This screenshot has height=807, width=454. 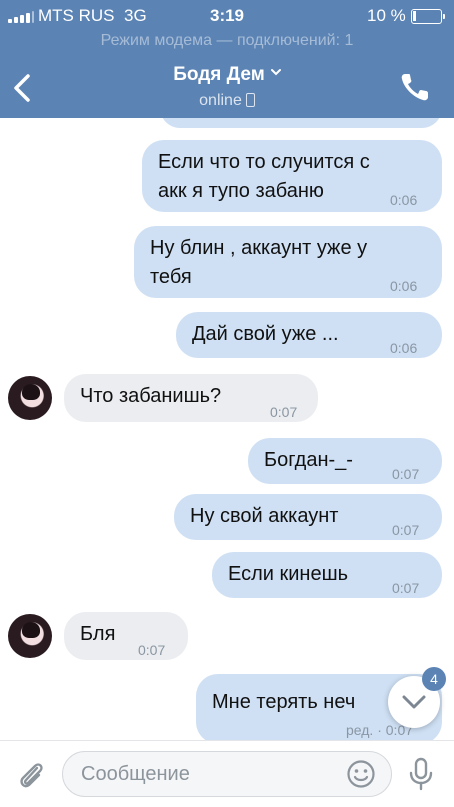 What do you see at coordinates (301, 123) in the screenshot?
I see `message-bubble-partial` at bounding box center [301, 123].